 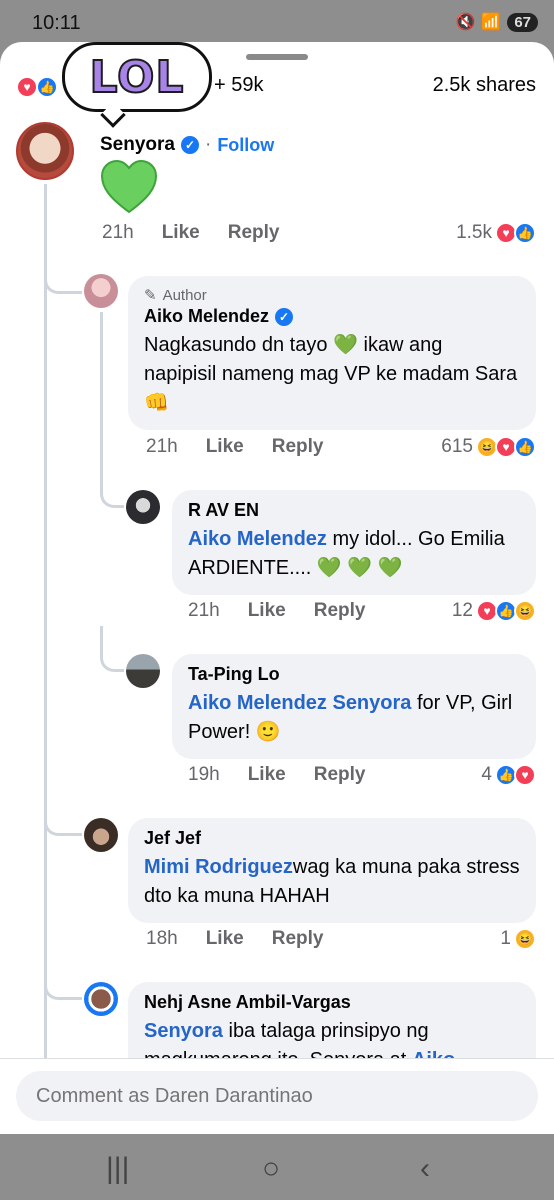 I want to click on reaction-count: 615, so click(x=457, y=446).